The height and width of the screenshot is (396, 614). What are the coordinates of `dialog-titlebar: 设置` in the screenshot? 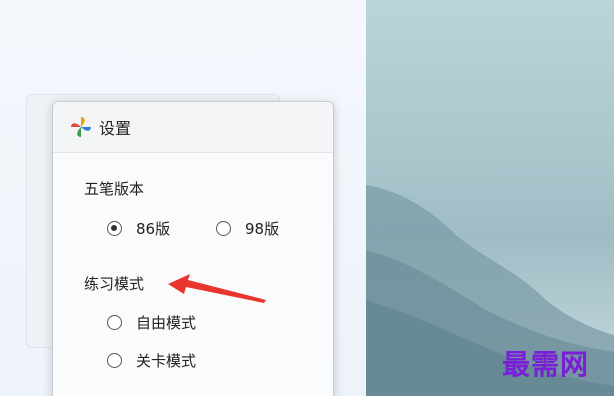 It's located at (193, 127).